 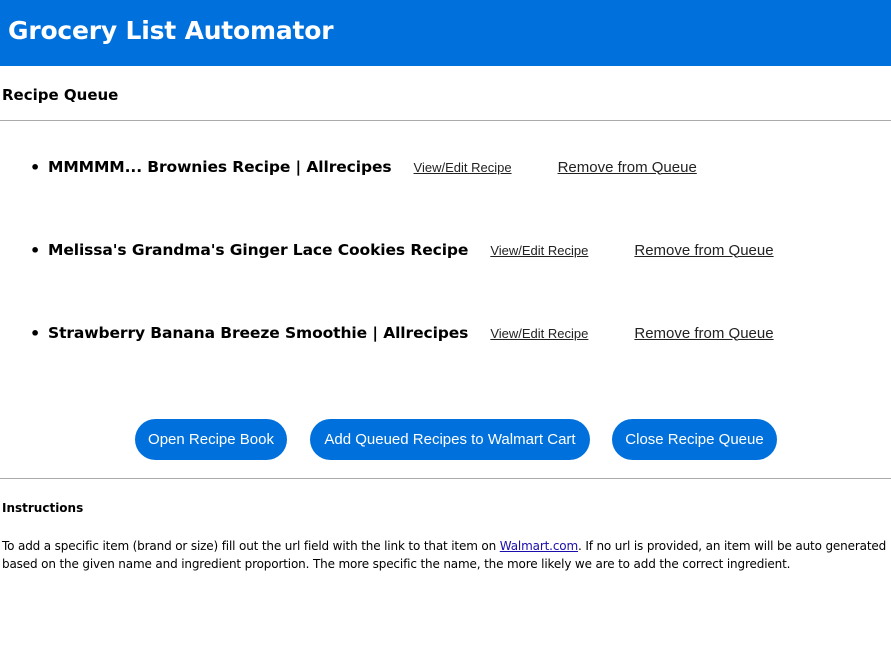 I want to click on walmart-link: Walmart.com, so click(x=539, y=546).